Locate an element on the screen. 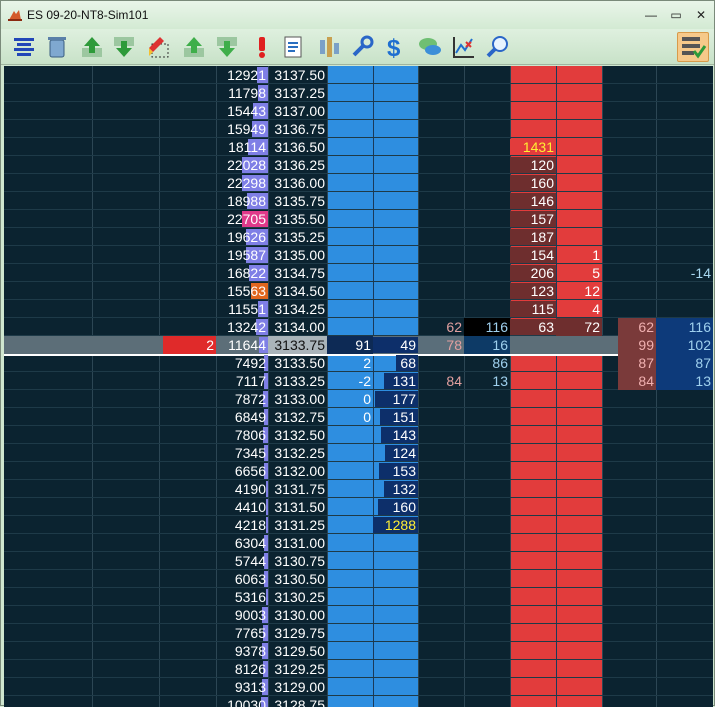 The image size is (715, 707). price-cell: 3136.00 is located at coordinates (297, 183).